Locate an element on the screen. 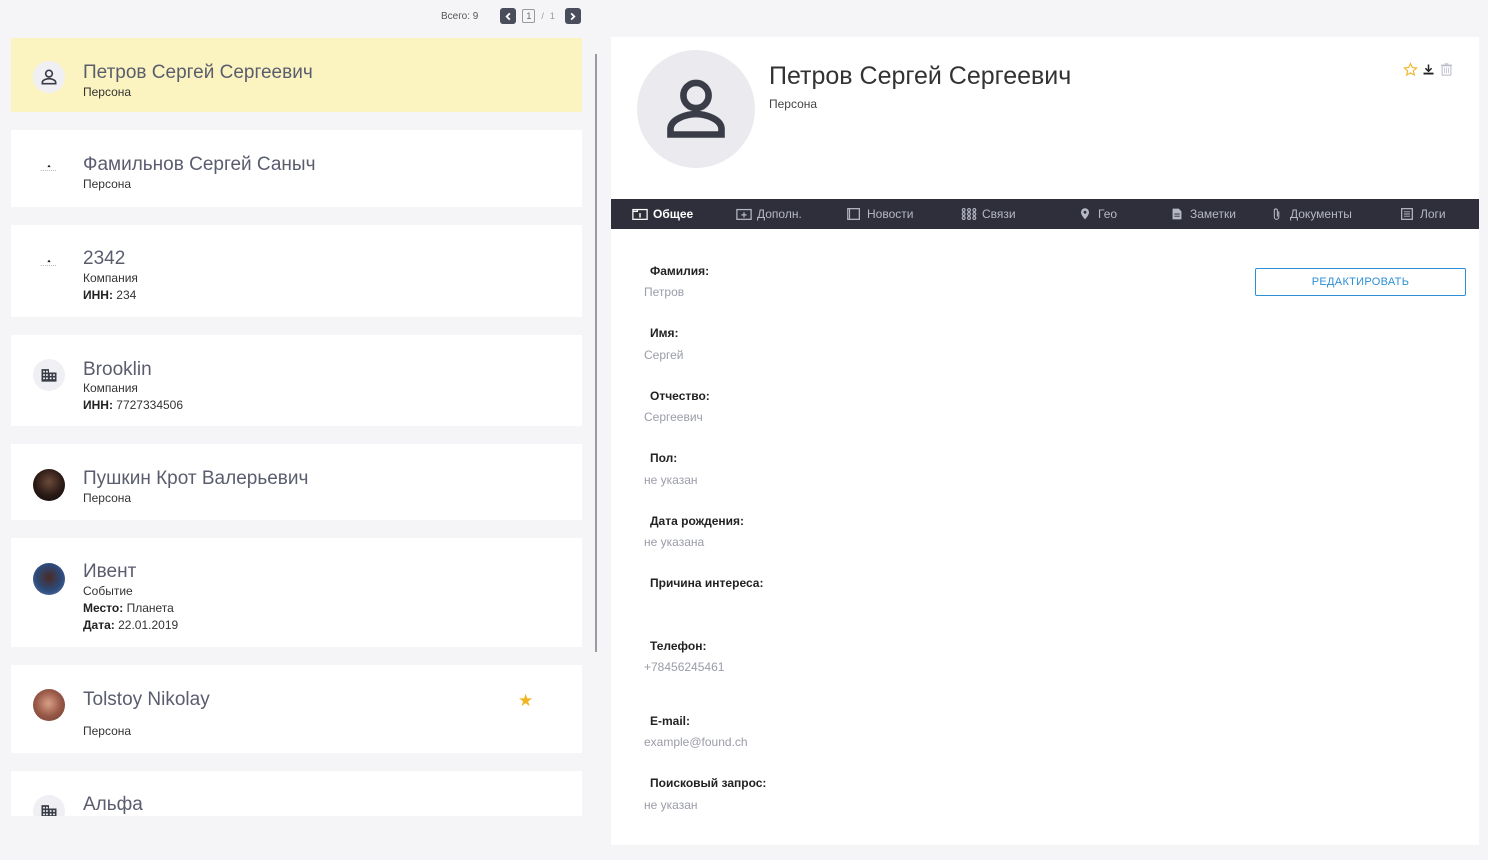 The width and height of the screenshot is (1488, 860). edit-button: РЕДАКТИРОВАТЬ is located at coordinates (1360, 282).